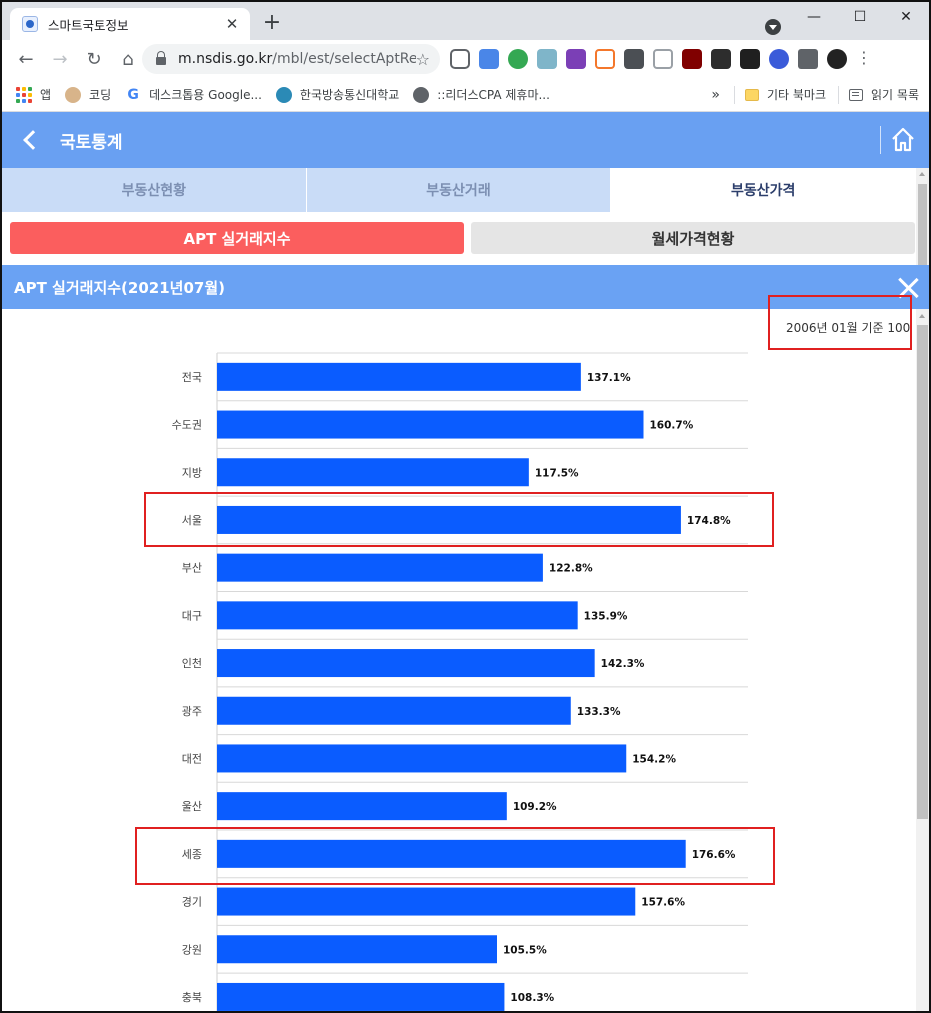  Describe the element at coordinates (192, 568) in the screenshot. I see `category-label: 부산` at that location.